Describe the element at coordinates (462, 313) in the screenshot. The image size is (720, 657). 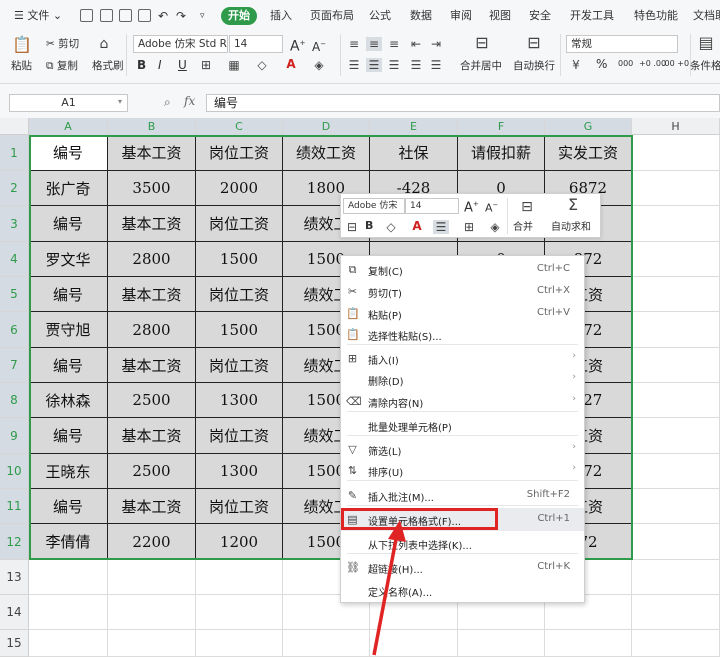
I see `menu-item: 📋 粘贴(P) Ctrl+V` at that location.